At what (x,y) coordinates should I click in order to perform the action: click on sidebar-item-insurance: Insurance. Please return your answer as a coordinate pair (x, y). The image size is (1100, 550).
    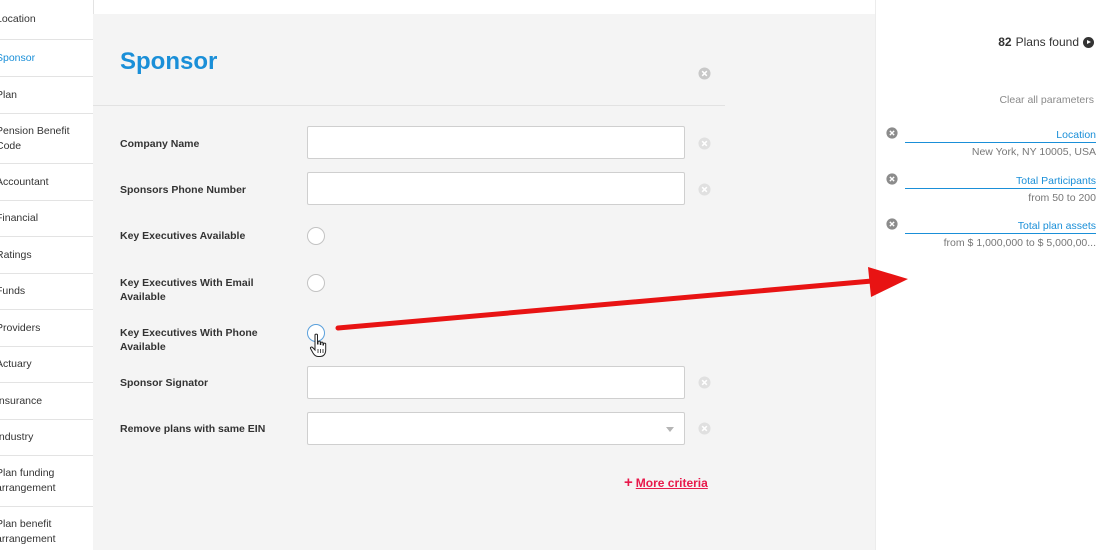
    Looking at the image, I should click on (46, 401).